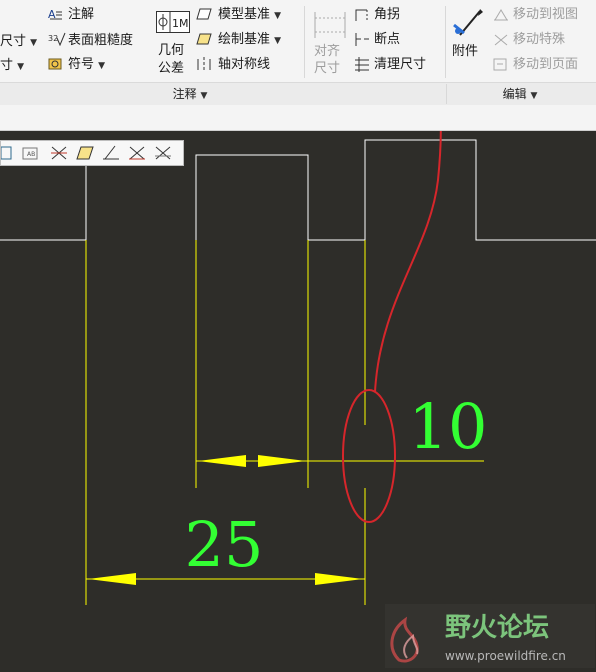 This screenshot has width=596, height=672. I want to click on dim-partial-b: 寸 ▼, so click(12, 66).